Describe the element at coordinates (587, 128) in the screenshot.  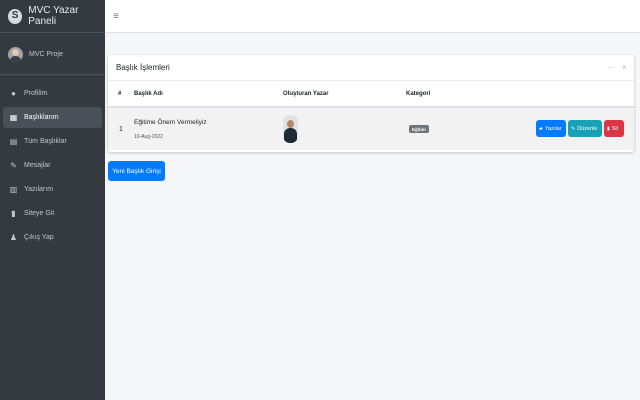
I see `edit-button-label: Düzenle` at that location.